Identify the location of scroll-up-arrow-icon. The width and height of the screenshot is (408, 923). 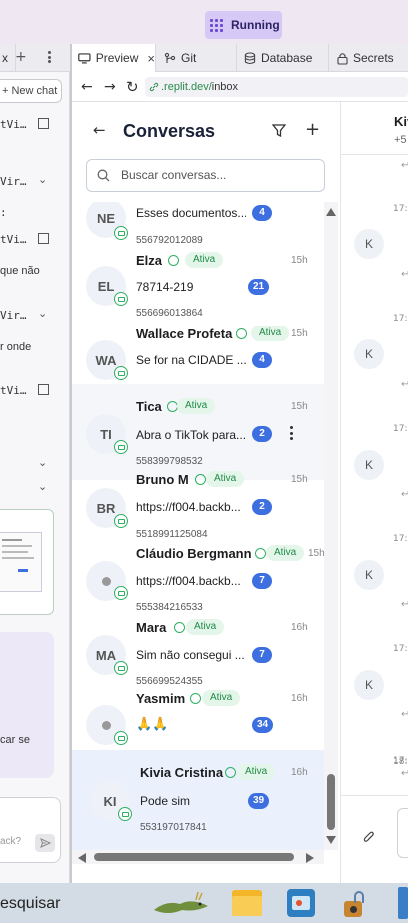
(331, 212).